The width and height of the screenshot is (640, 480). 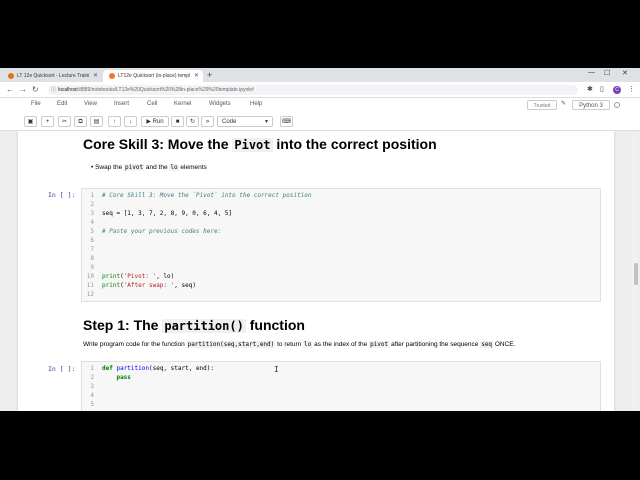 What do you see at coordinates (90, 285) in the screenshot?
I see `line-number: 11` at bounding box center [90, 285].